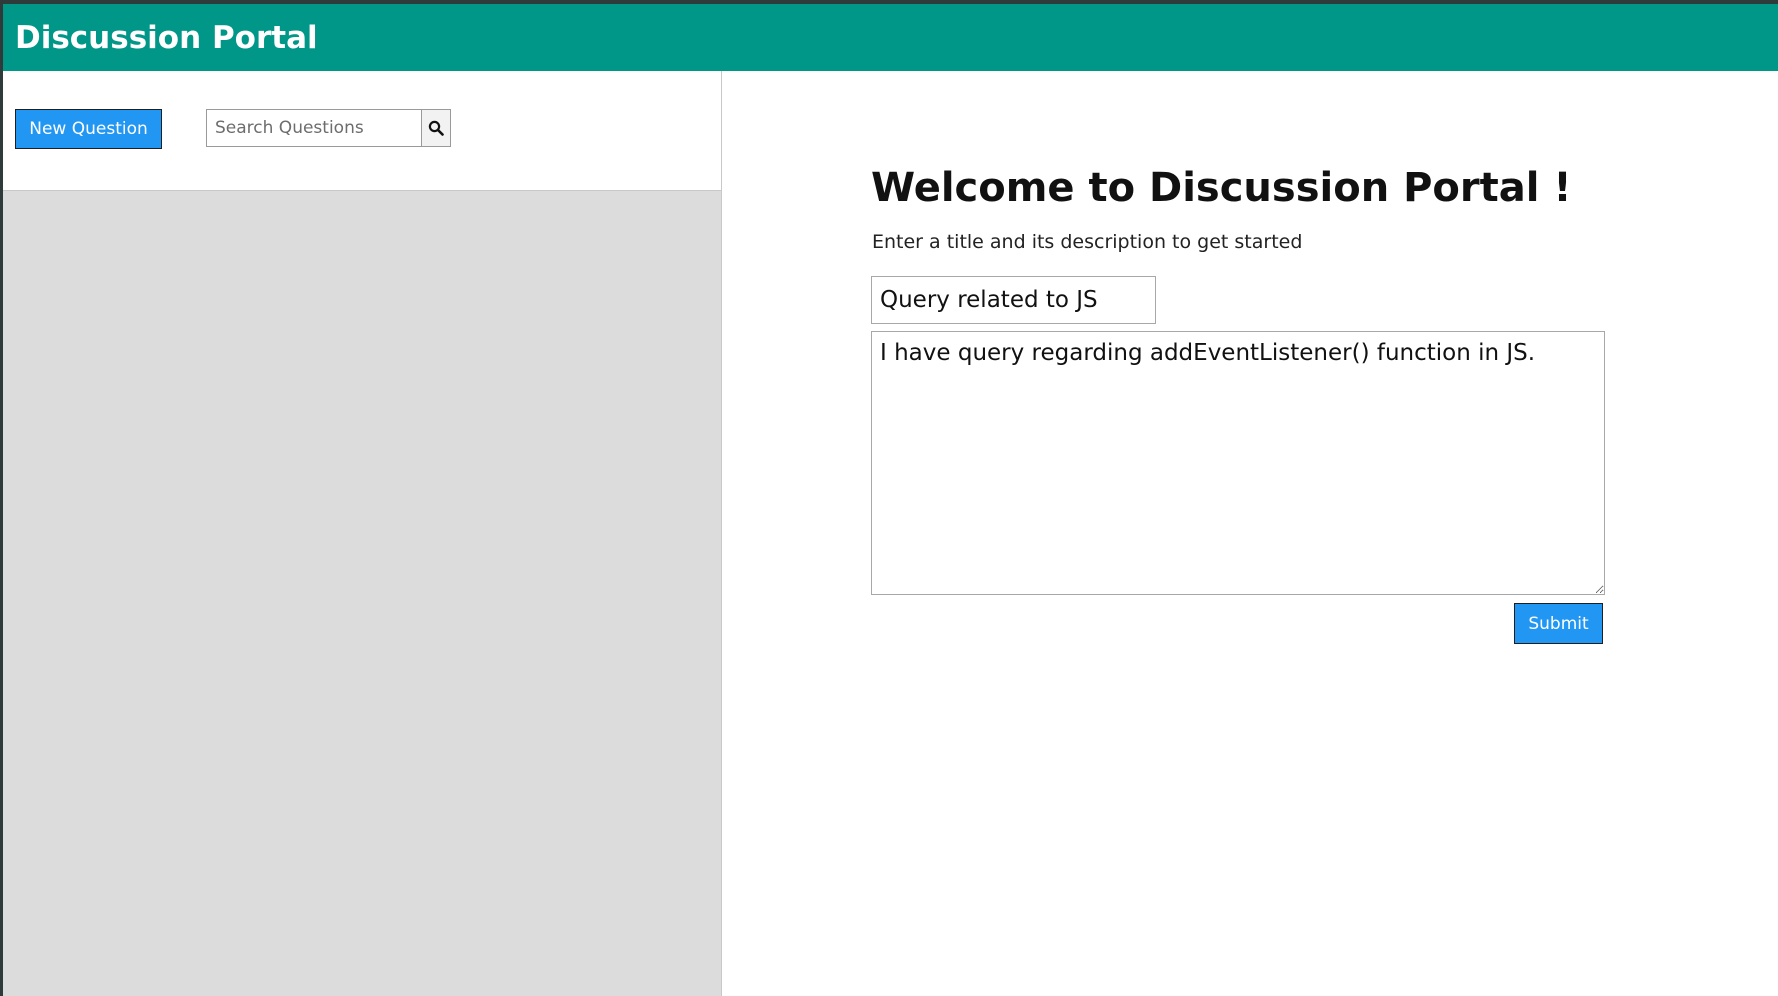  Describe the element at coordinates (1221, 188) in the screenshot. I see `welcome-title: Welcome to Discussion Portal !` at that location.